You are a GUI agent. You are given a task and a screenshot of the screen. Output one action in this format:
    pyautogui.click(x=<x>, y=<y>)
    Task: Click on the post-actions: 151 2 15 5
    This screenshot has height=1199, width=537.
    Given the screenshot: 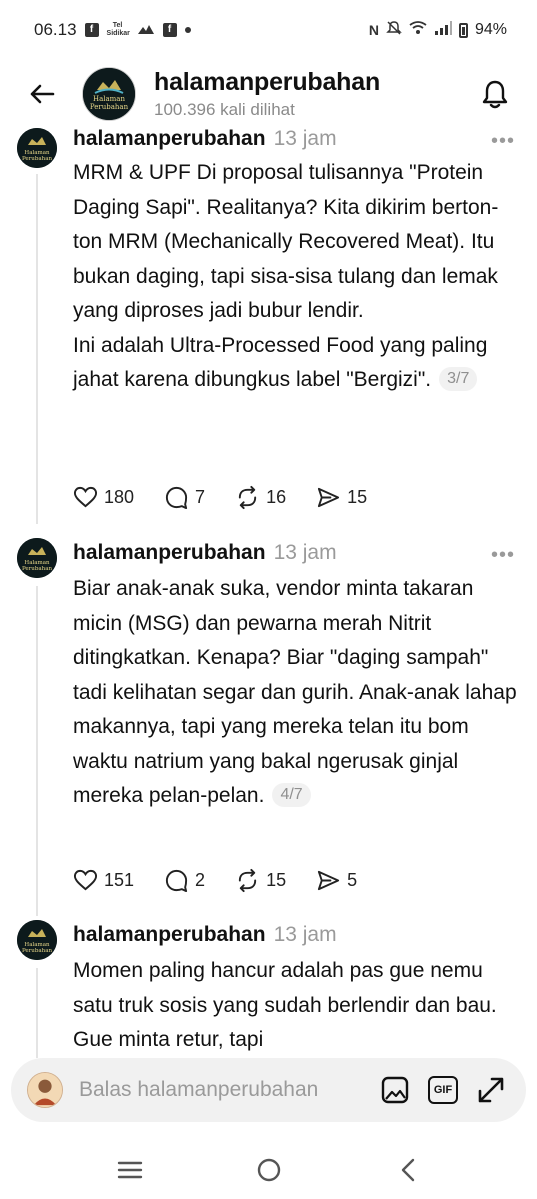 What is the action you would take?
    pyautogui.click(x=230, y=880)
    